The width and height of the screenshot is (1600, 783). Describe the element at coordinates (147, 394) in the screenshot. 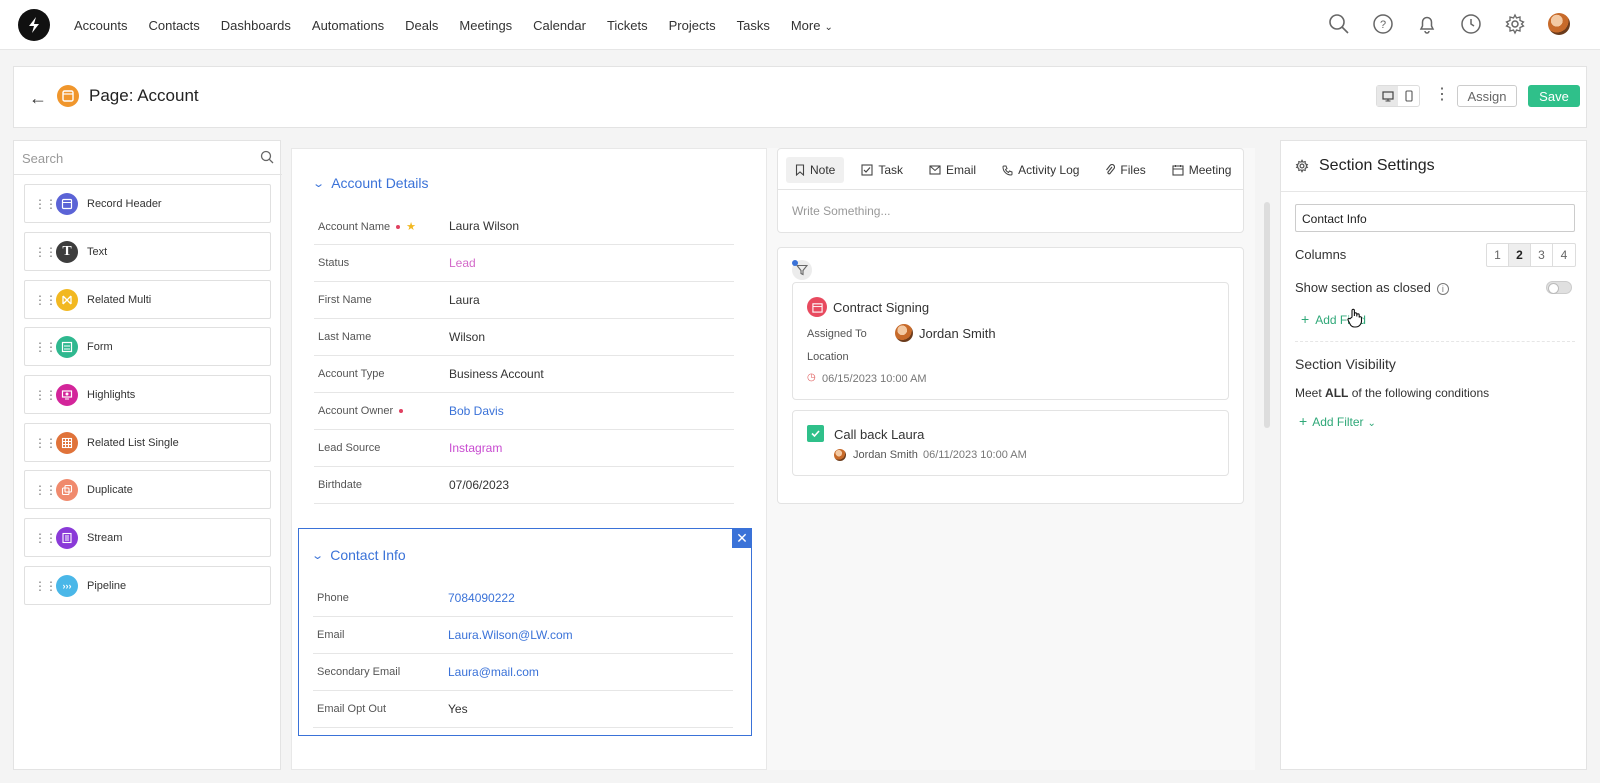

I see `component-highlights: ⋮⋮ Highlights` at that location.